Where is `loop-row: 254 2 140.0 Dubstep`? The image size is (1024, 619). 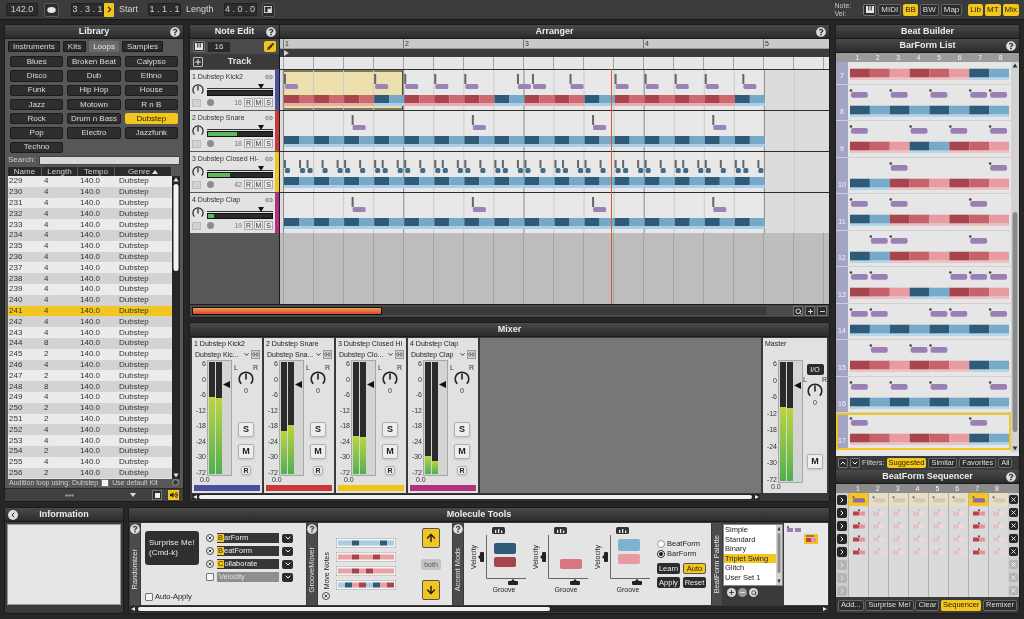
loop-row: 254 2 140.0 Dubstep is located at coordinates (90, 451).